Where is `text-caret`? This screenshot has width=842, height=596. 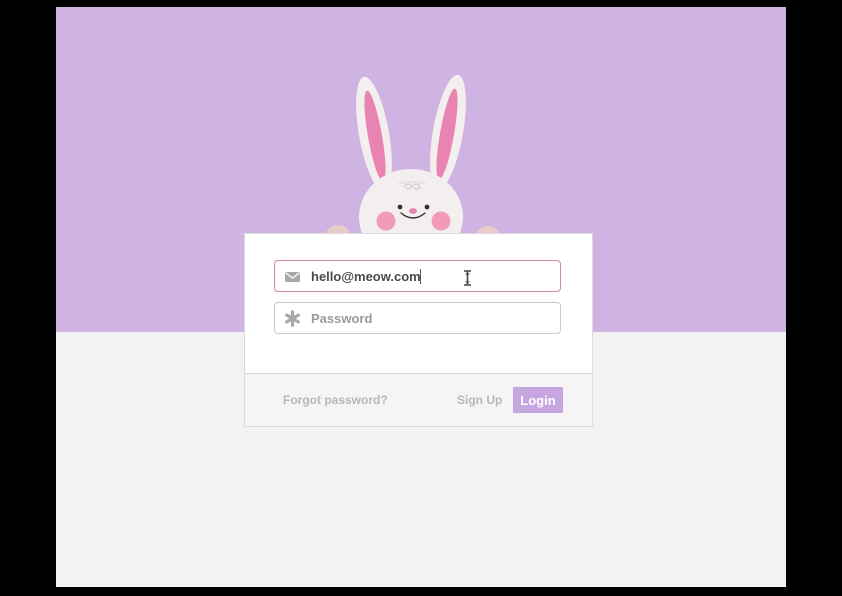
text-caret is located at coordinates (420, 276).